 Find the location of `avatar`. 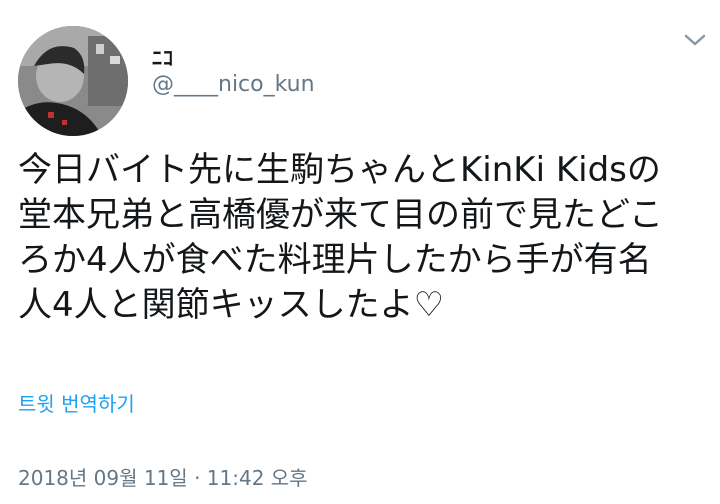

avatar is located at coordinates (73, 81).